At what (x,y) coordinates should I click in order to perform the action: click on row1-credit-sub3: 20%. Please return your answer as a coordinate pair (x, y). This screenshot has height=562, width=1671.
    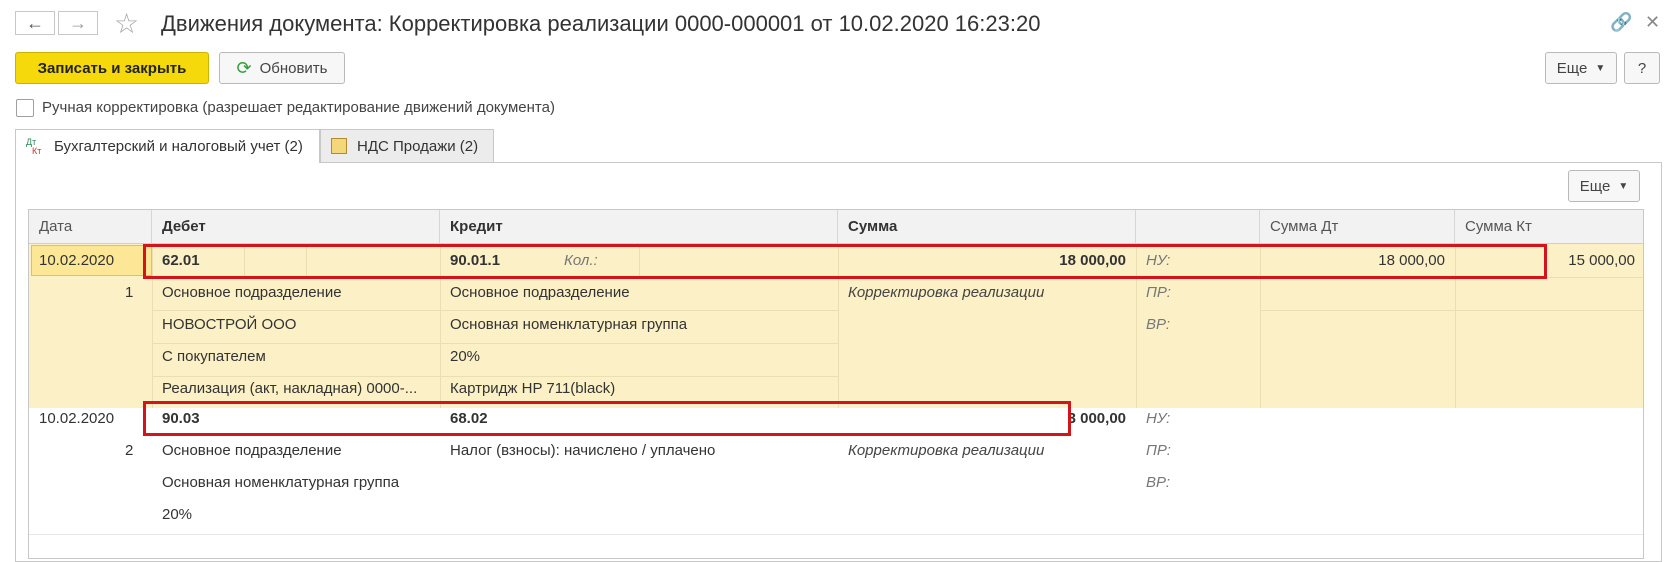
    Looking at the image, I should click on (465, 356).